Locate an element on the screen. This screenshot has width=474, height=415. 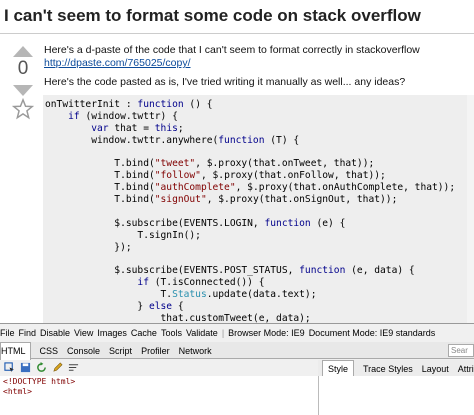
dom-tree: <!DOCTYPE html> <html> is located at coordinates (159, 395).